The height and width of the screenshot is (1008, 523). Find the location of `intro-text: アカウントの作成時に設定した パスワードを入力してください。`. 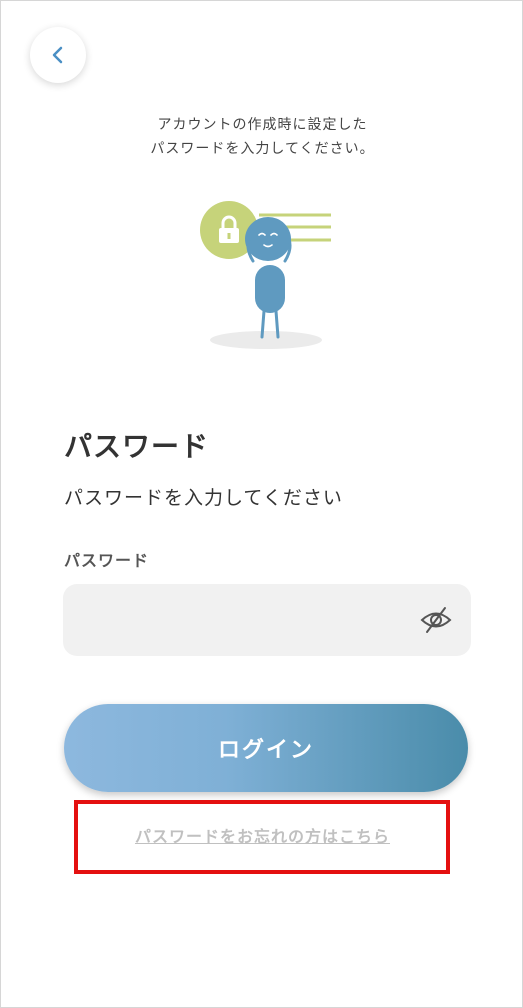

intro-text: アカウントの作成時に設定した パスワードを入力してください。 is located at coordinates (262, 137).